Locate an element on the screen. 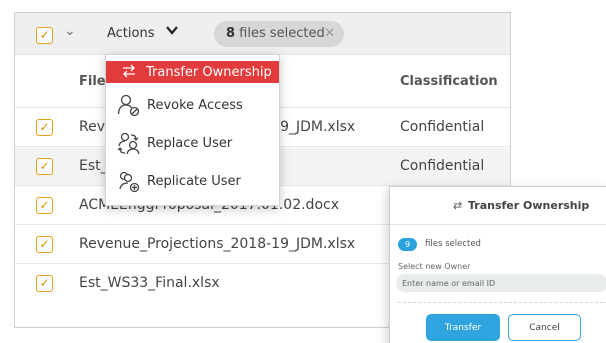  cancel-button: Cancel is located at coordinates (544, 327).